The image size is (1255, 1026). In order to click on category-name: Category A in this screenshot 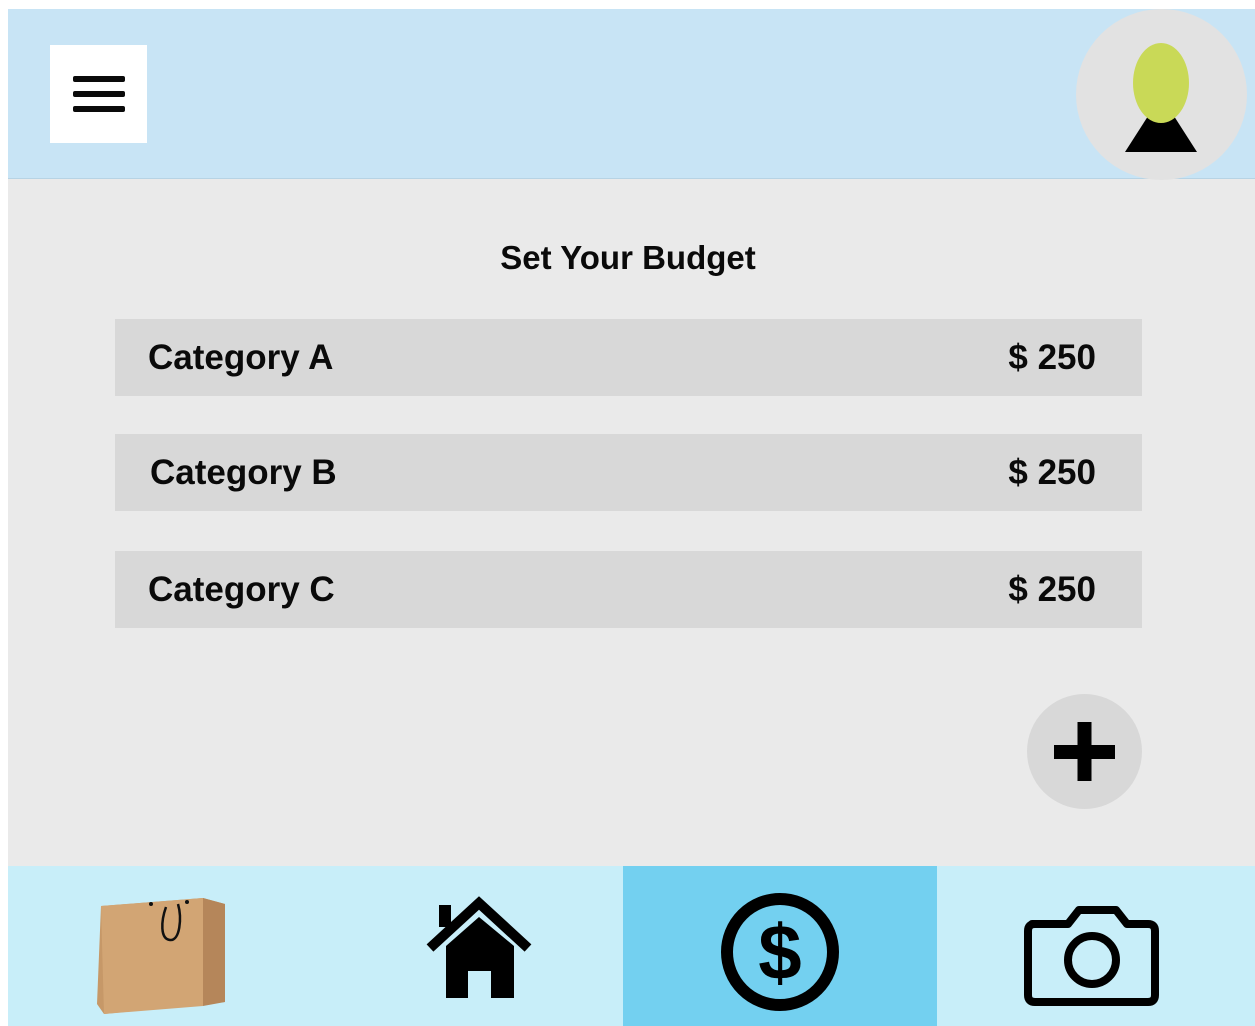, I will do `click(241, 357)`.